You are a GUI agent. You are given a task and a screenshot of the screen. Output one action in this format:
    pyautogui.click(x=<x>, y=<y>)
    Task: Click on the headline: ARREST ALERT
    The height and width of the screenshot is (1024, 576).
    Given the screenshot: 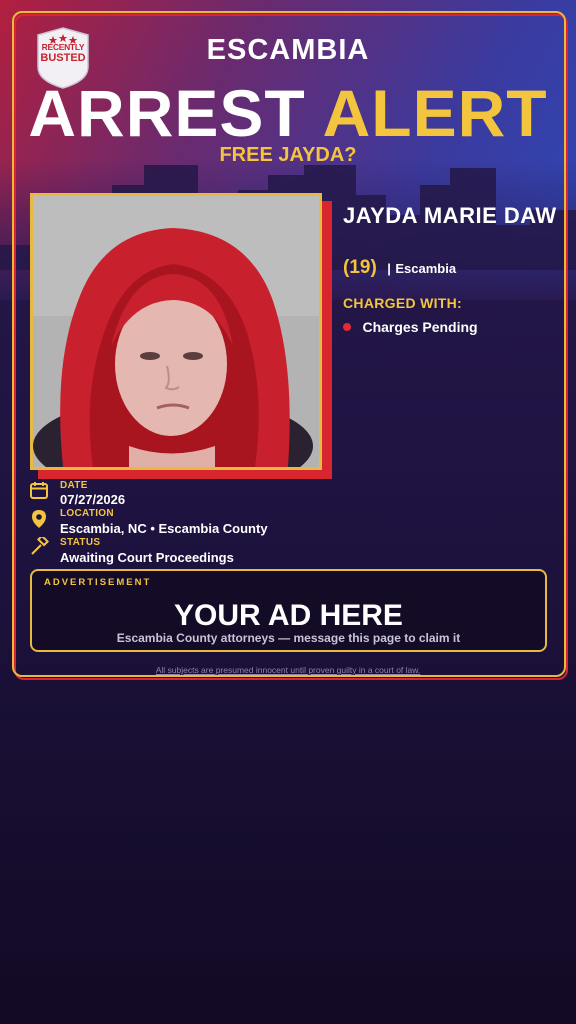 What is the action you would take?
    pyautogui.click(x=288, y=113)
    